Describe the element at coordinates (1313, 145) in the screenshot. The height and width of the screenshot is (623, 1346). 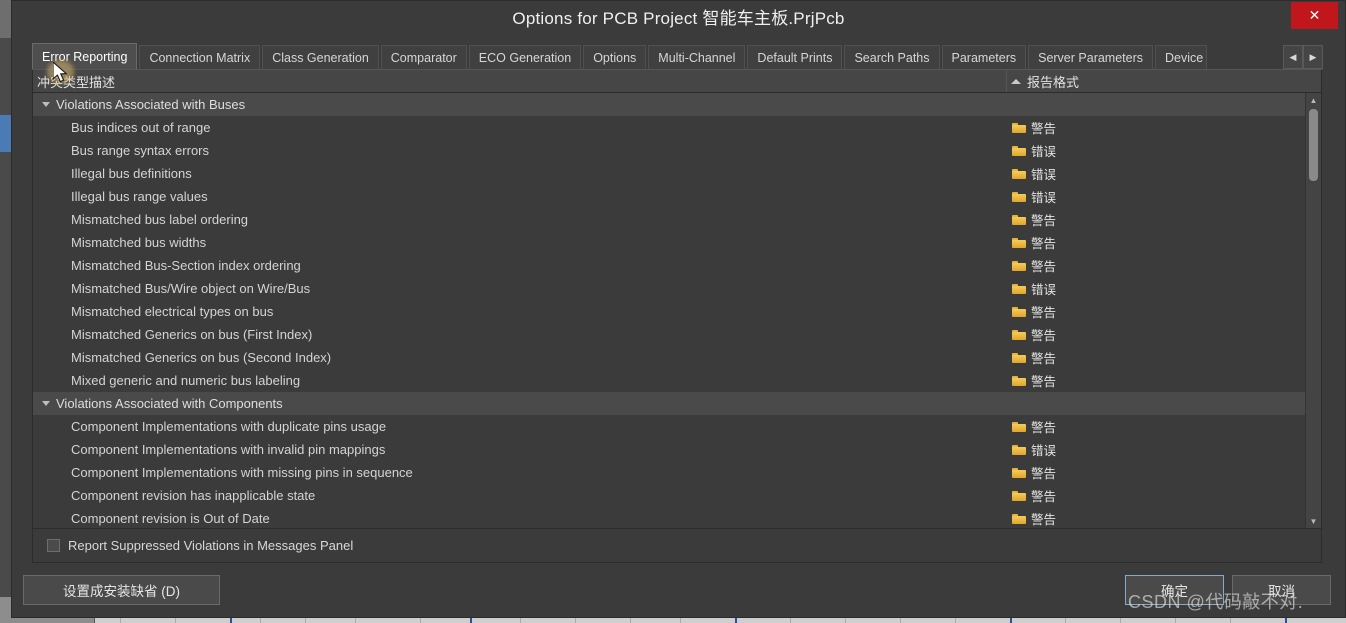
I see `scrollbar-thumb` at that location.